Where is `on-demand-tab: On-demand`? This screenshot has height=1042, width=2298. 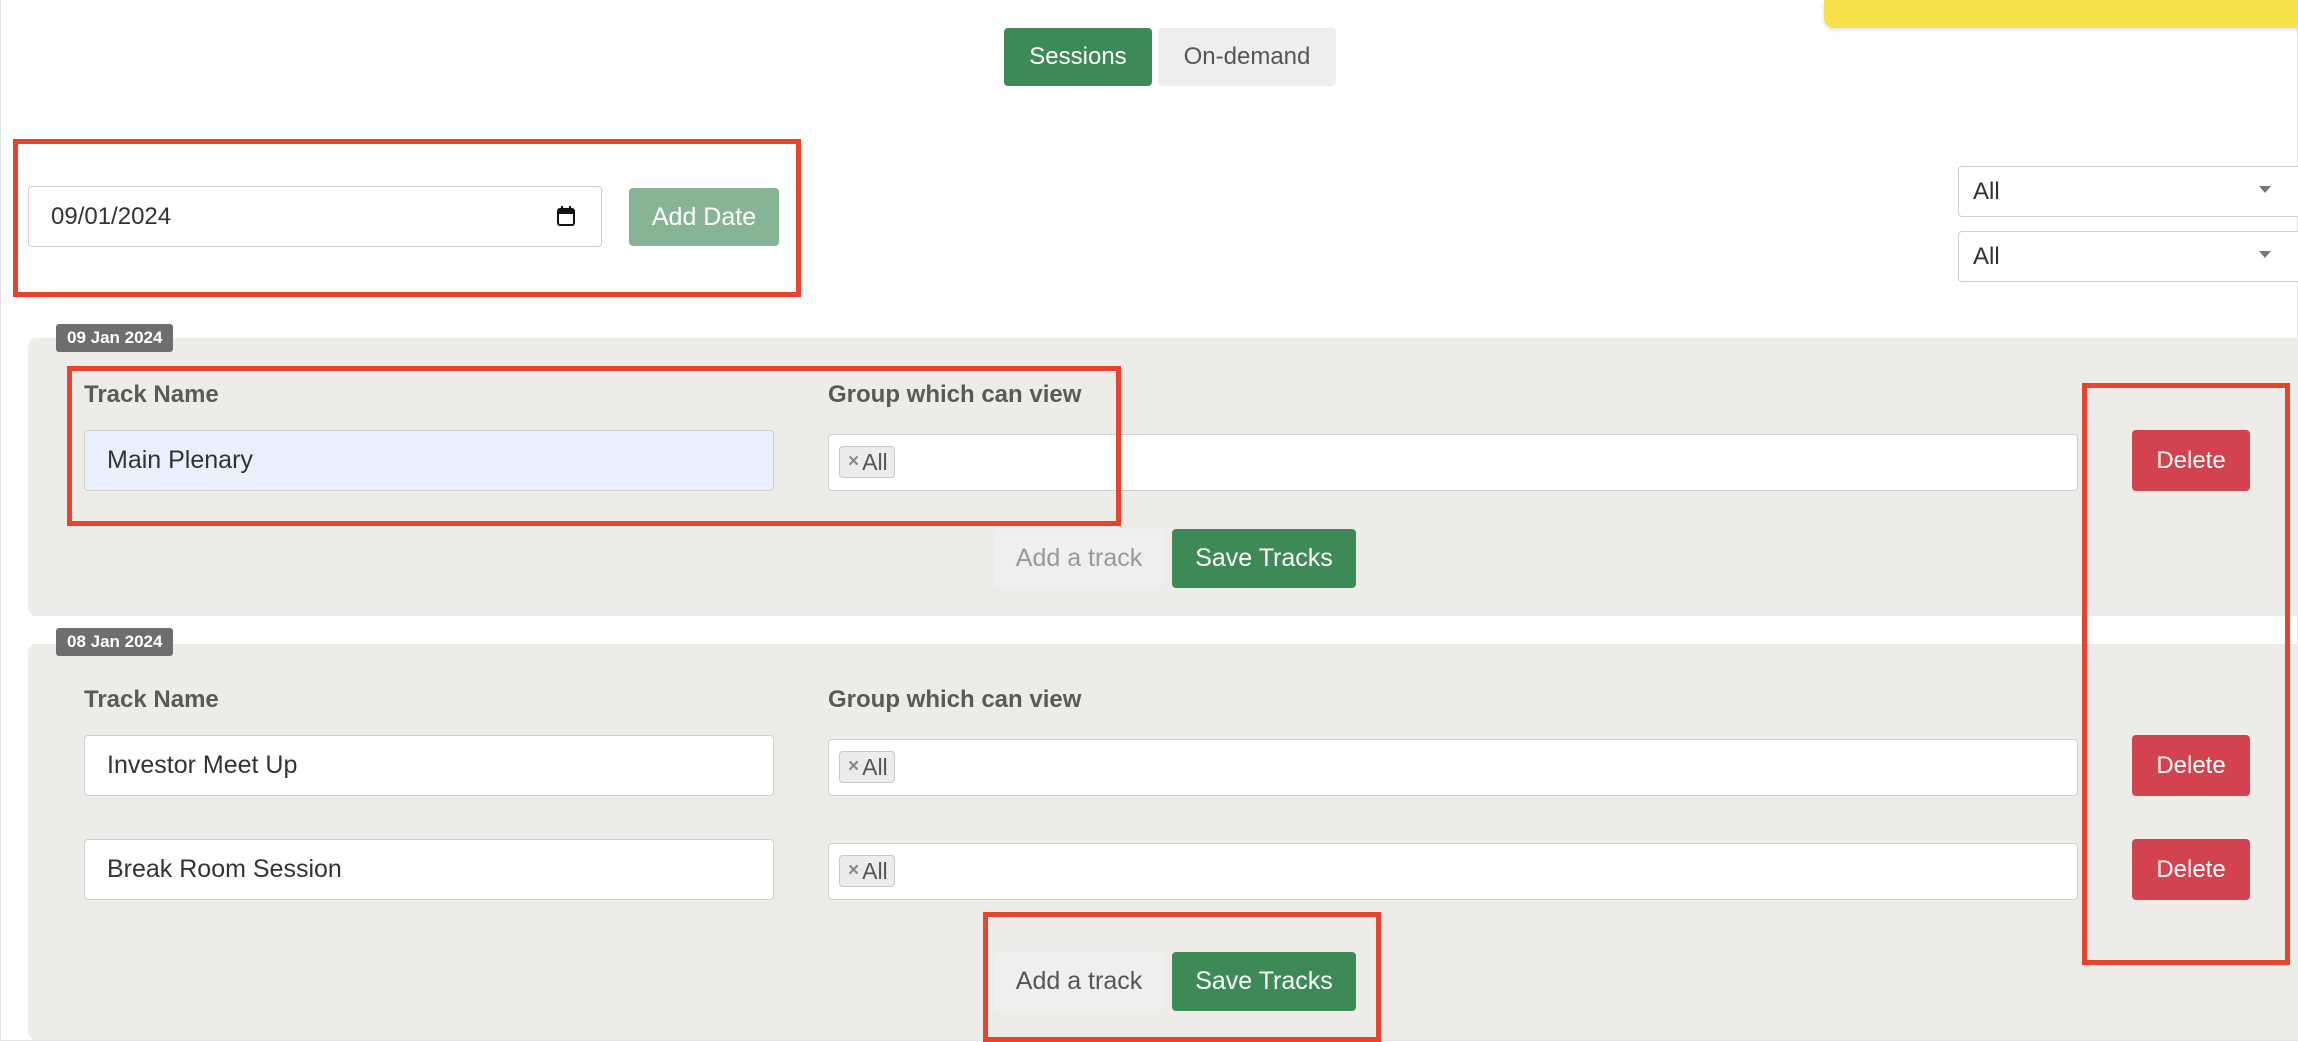 on-demand-tab: On-demand is located at coordinates (1247, 57).